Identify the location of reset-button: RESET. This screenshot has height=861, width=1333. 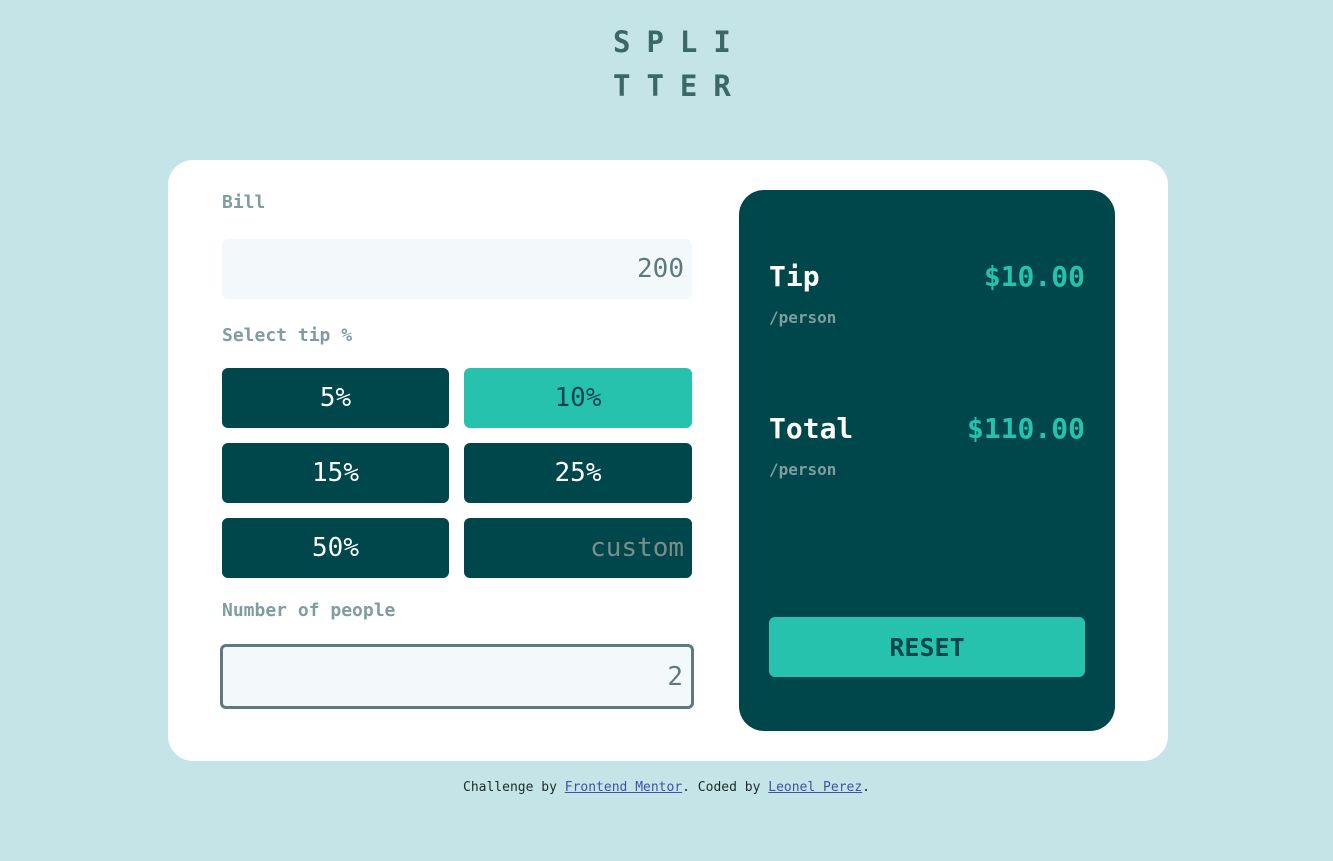
(927, 647).